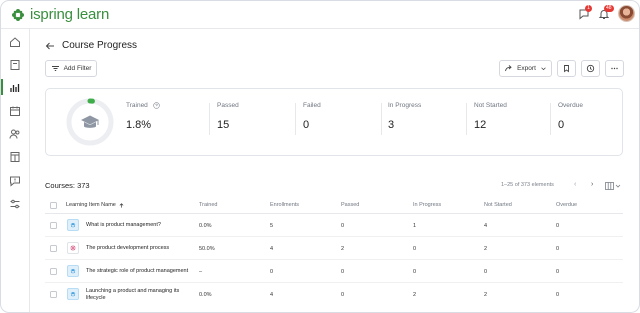 This screenshot has height=313, width=640. I want to click on export-button: Export, so click(525, 68).